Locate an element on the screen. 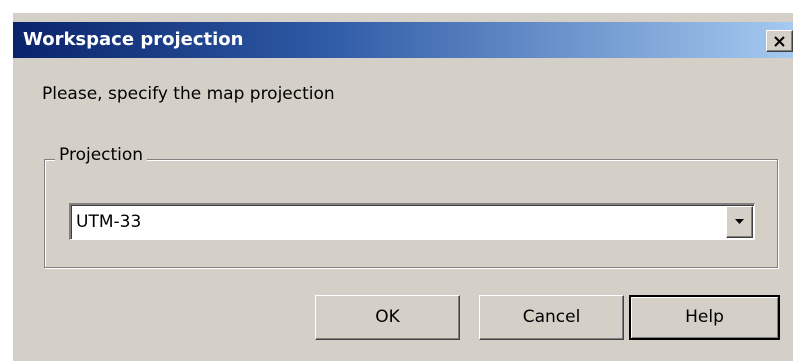 This screenshot has width=793, height=361. cancel-button: Cancel is located at coordinates (551, 317).